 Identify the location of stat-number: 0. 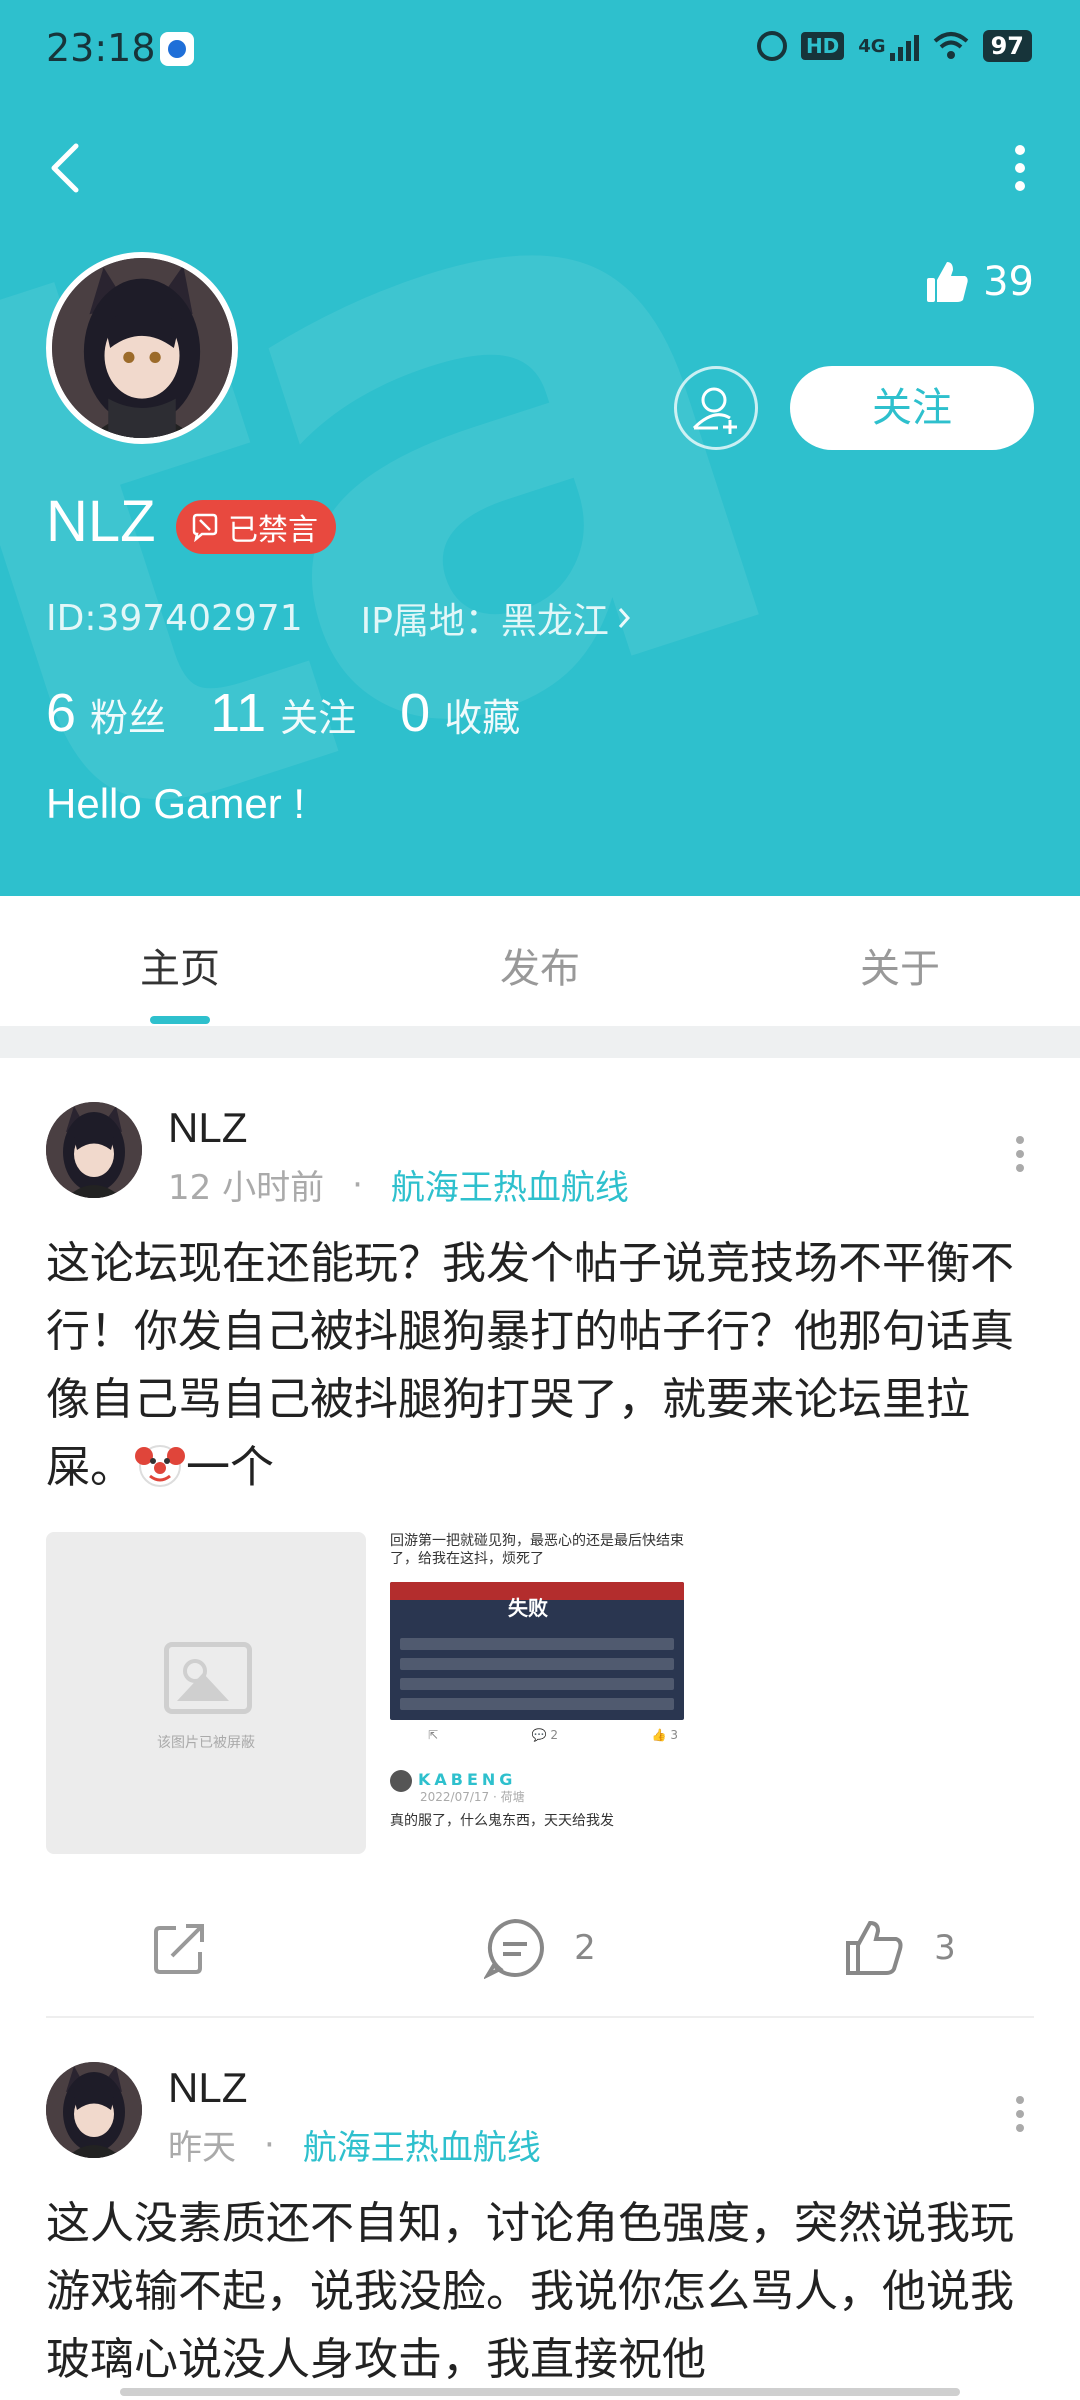
(415, 713).